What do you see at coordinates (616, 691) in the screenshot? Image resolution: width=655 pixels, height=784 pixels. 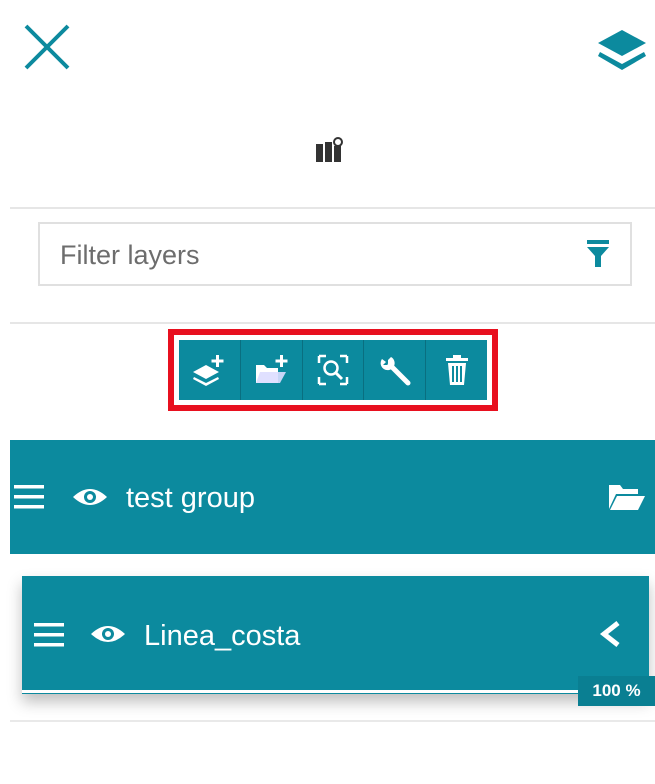 I see `opacity-value: 100 %` at bounding box center [616, 691].